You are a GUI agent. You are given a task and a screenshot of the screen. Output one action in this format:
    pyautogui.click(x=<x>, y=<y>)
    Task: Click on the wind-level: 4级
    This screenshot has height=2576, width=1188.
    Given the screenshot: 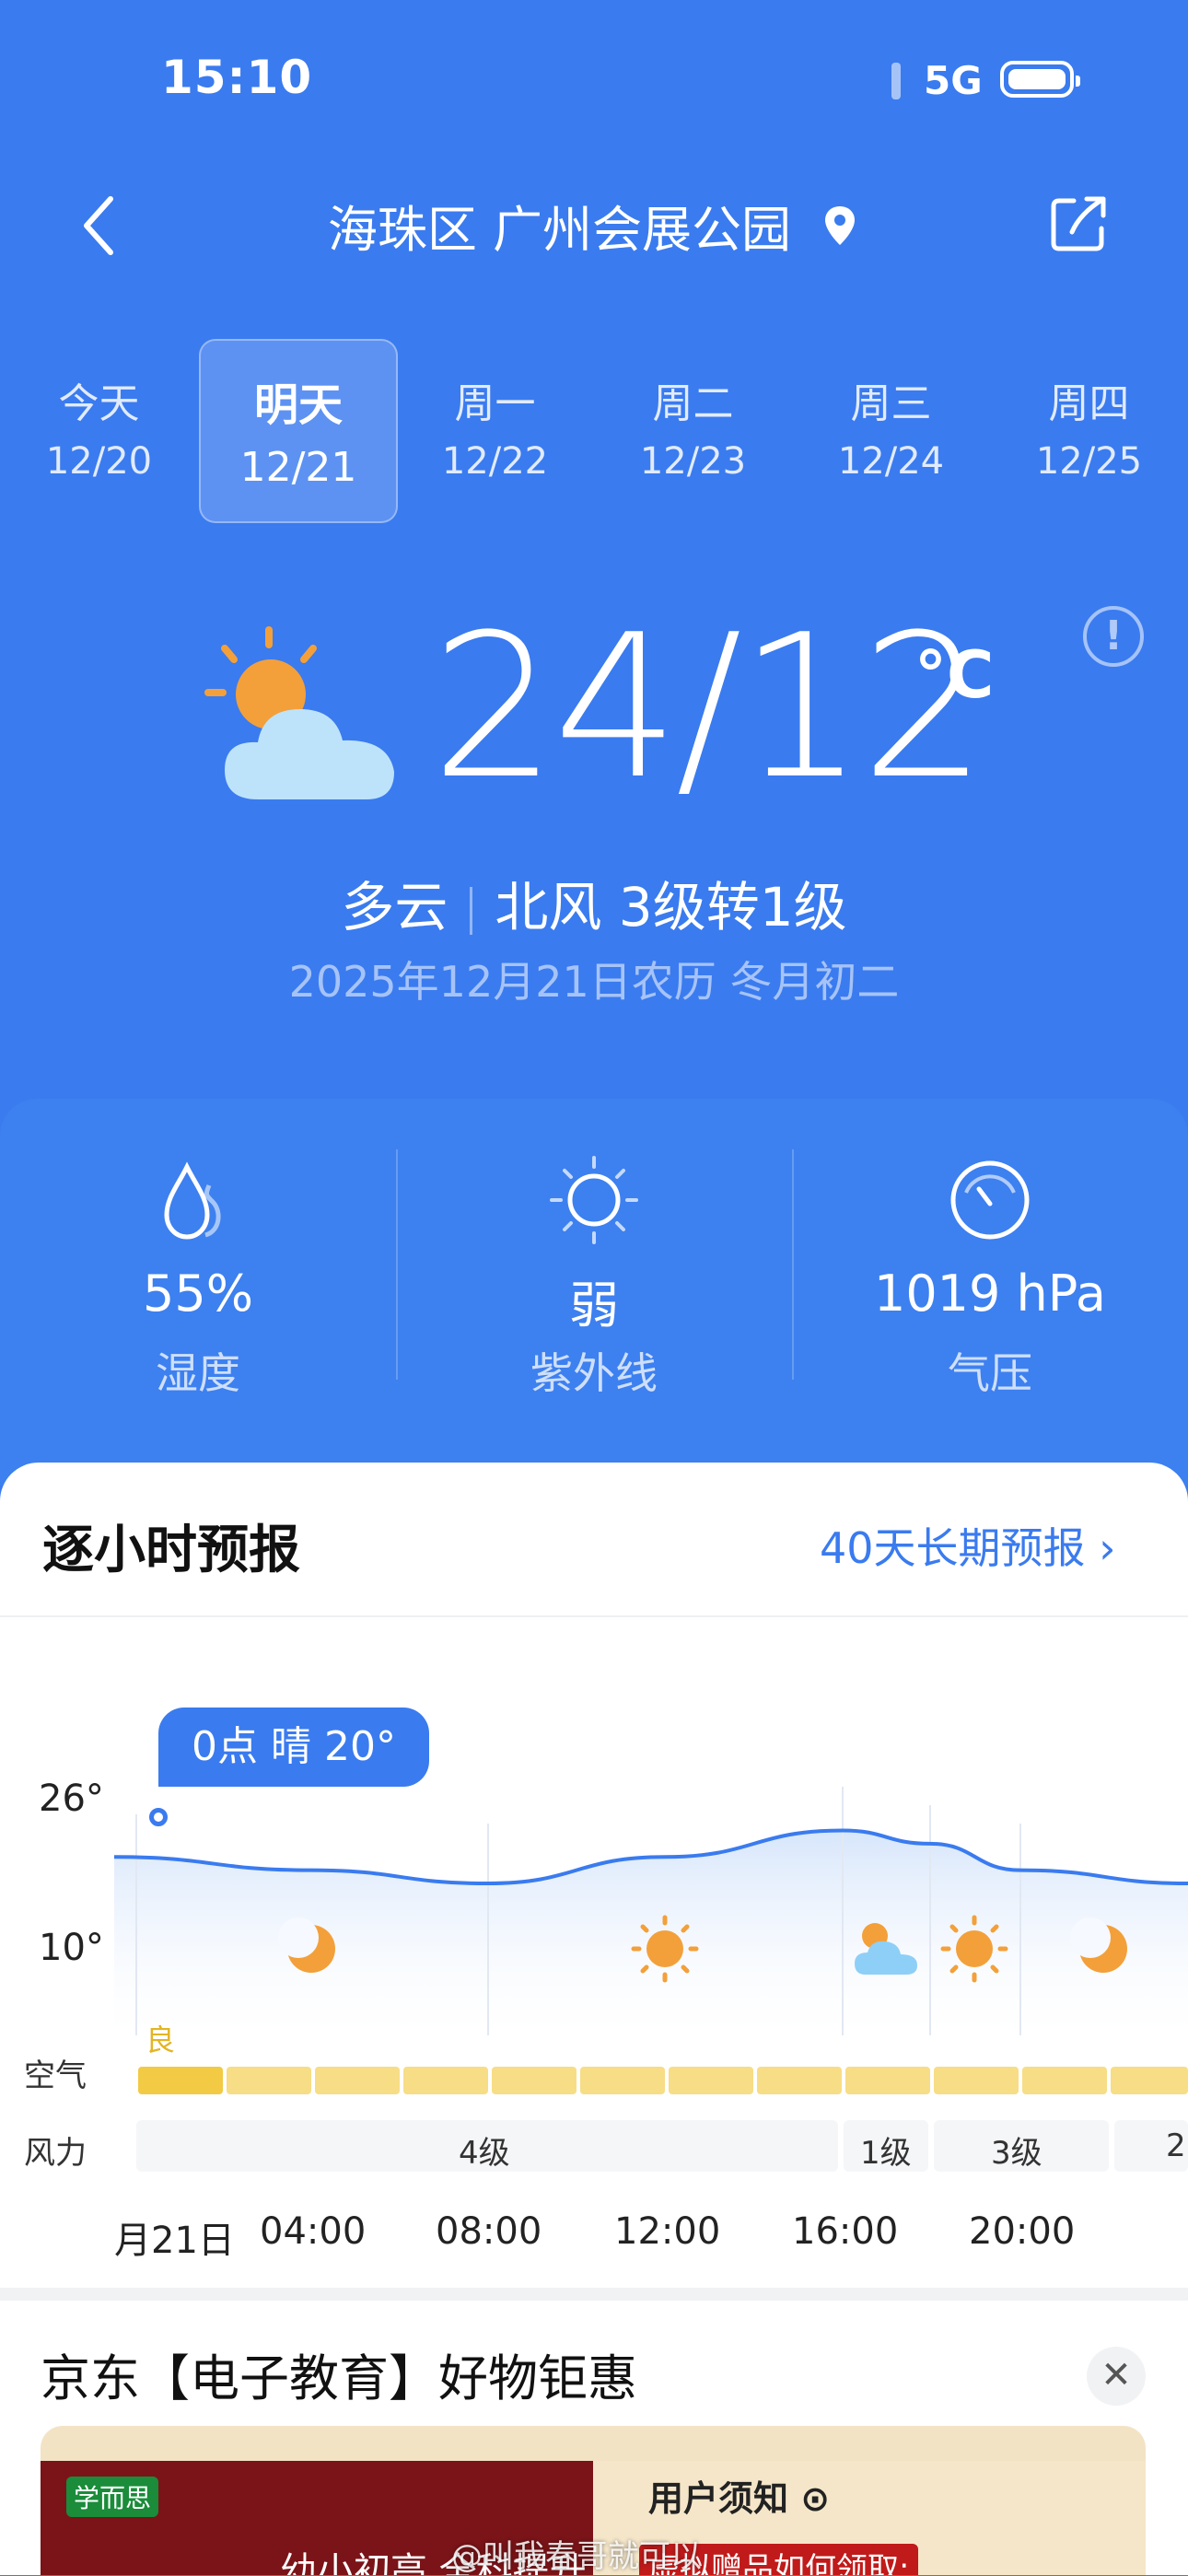 What is the action you would take?
    pyautogui.click(x=485, y=2153)
    